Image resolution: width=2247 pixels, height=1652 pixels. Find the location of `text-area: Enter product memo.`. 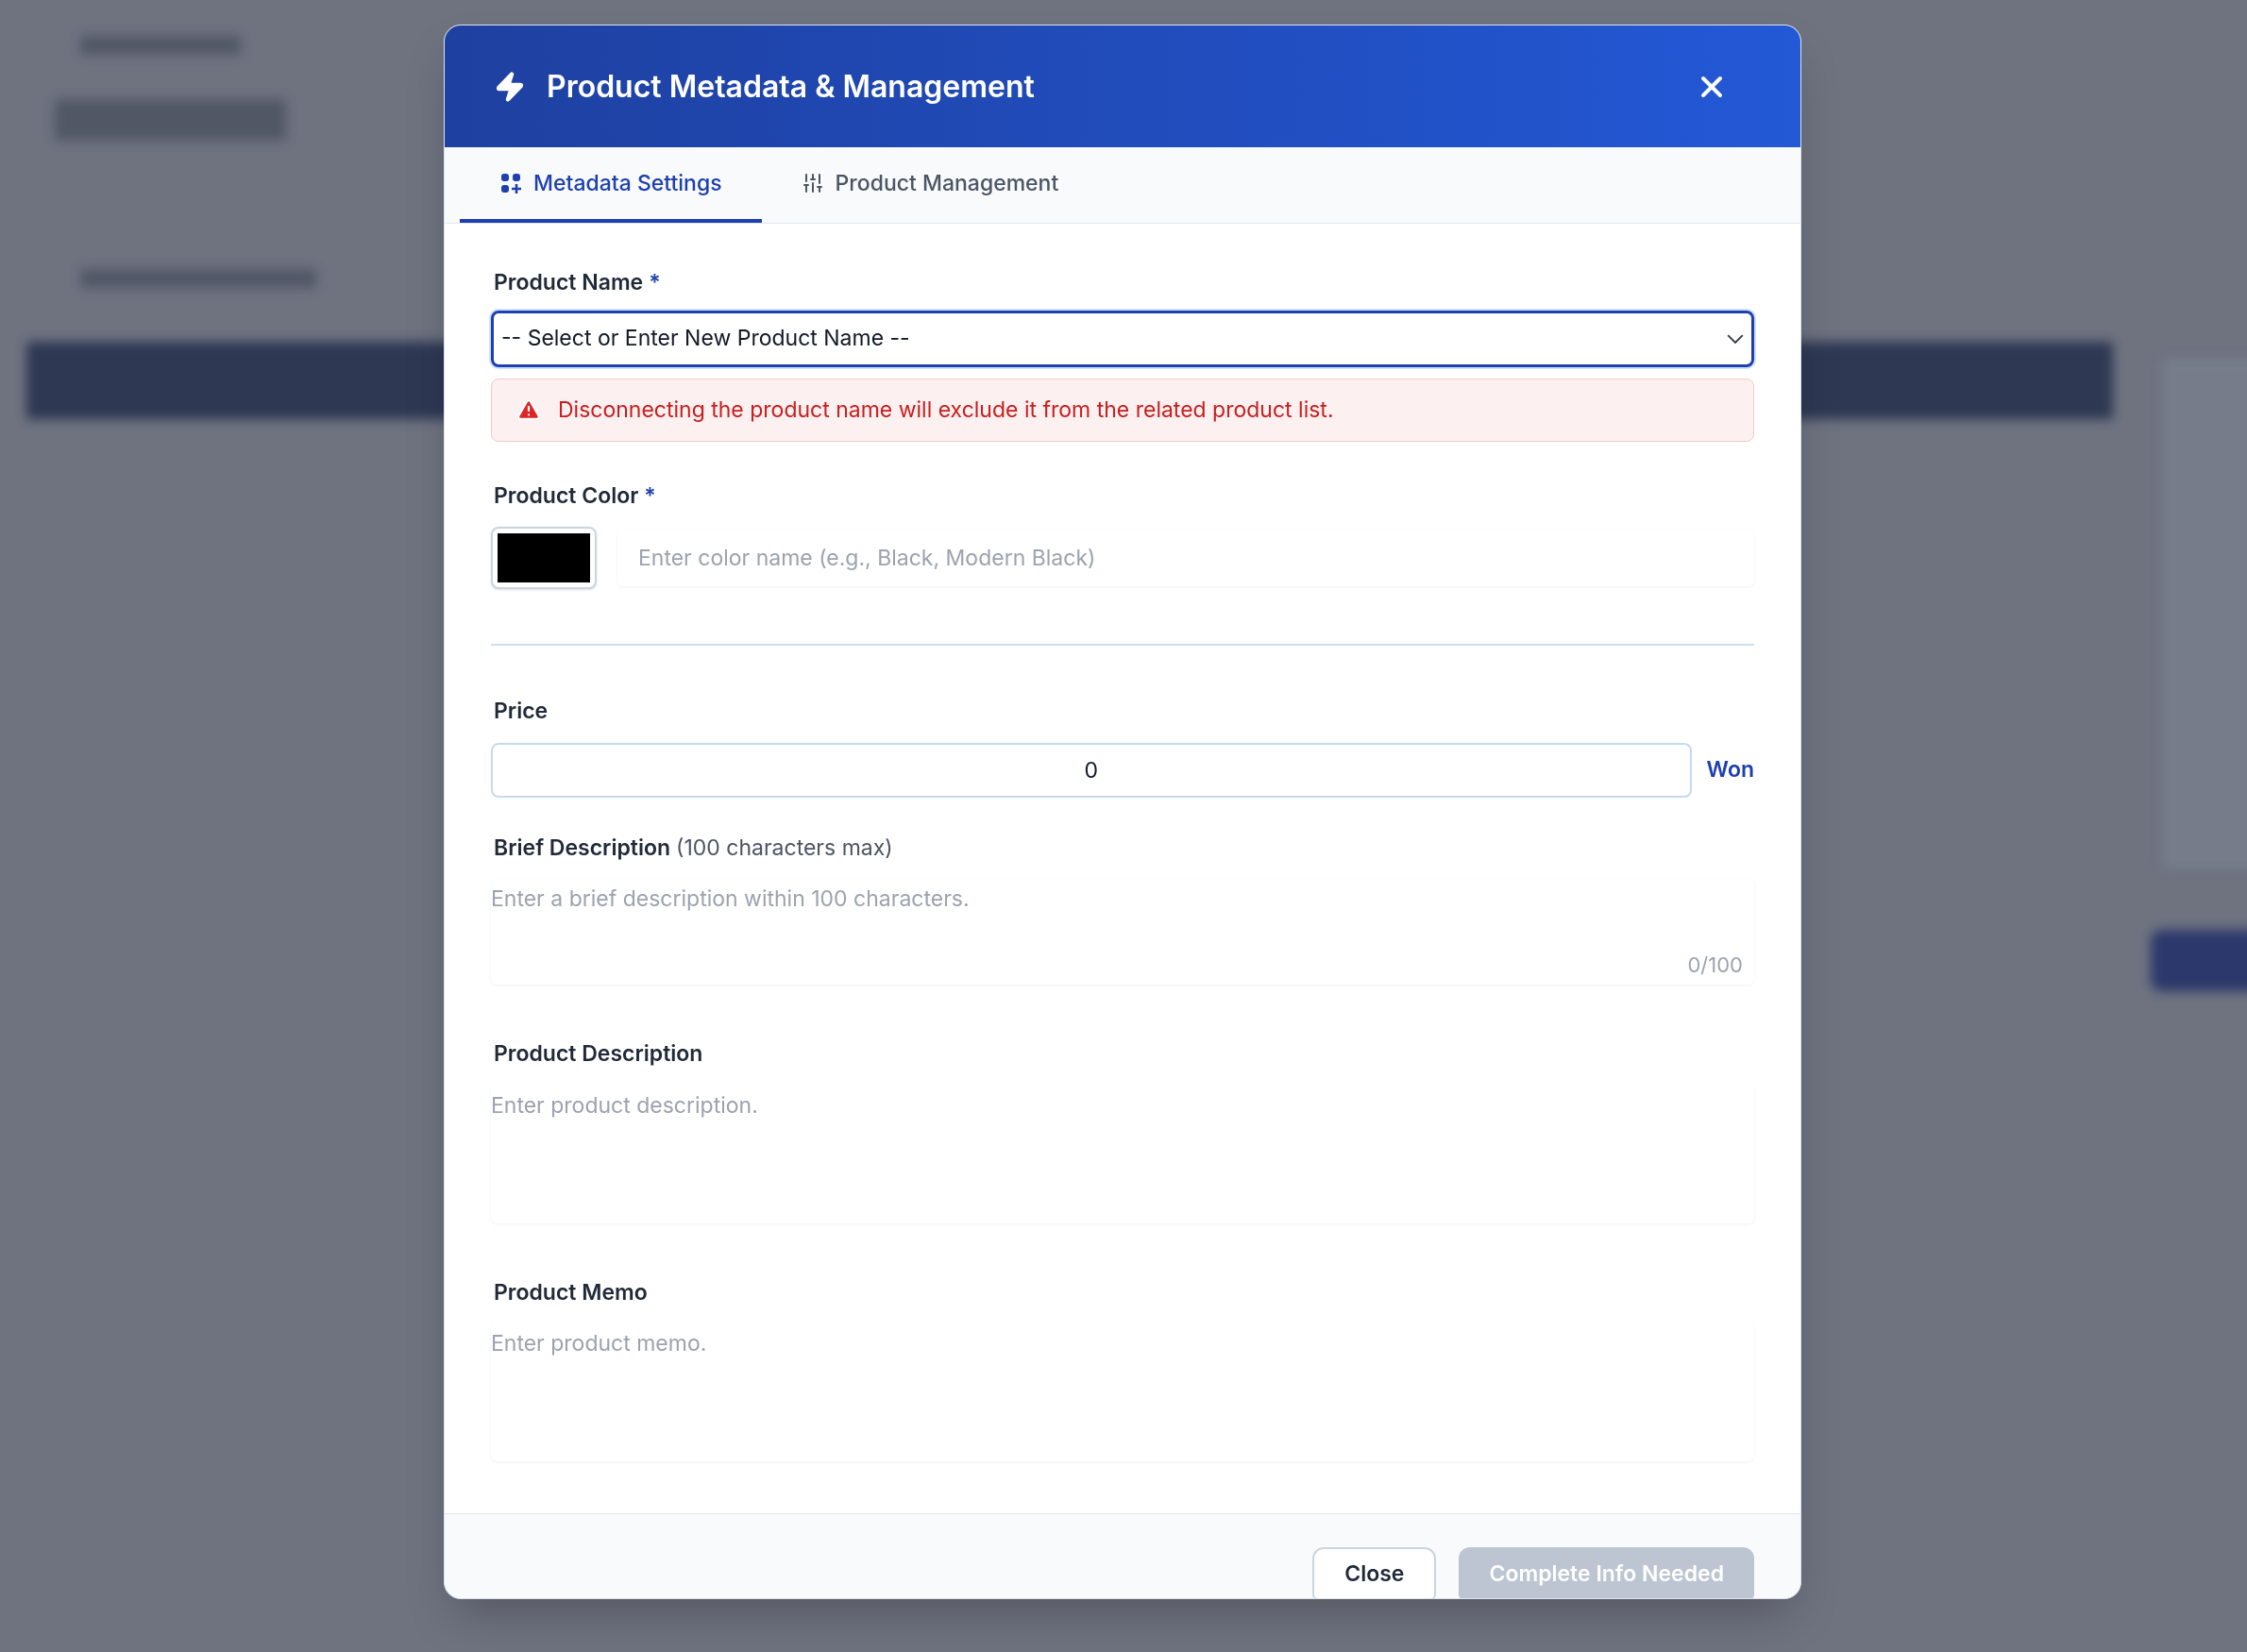

text-area: Enter product memo. is located at coordinates (1122, 1392).